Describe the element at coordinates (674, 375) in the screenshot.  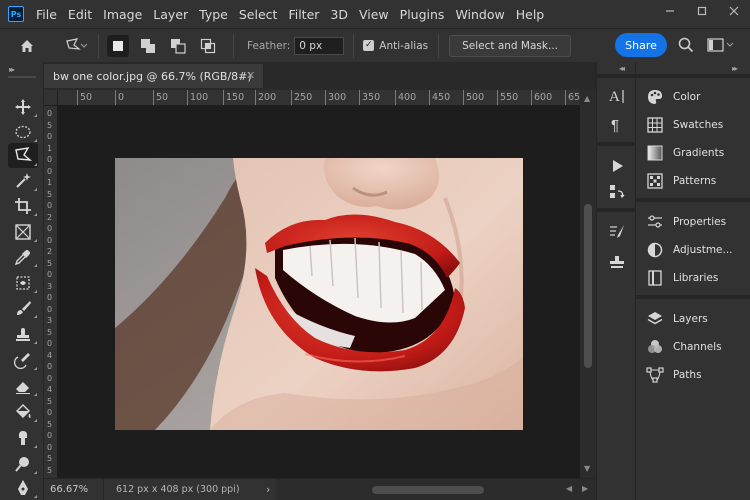
I see `panel-paths: Paths` at that location.